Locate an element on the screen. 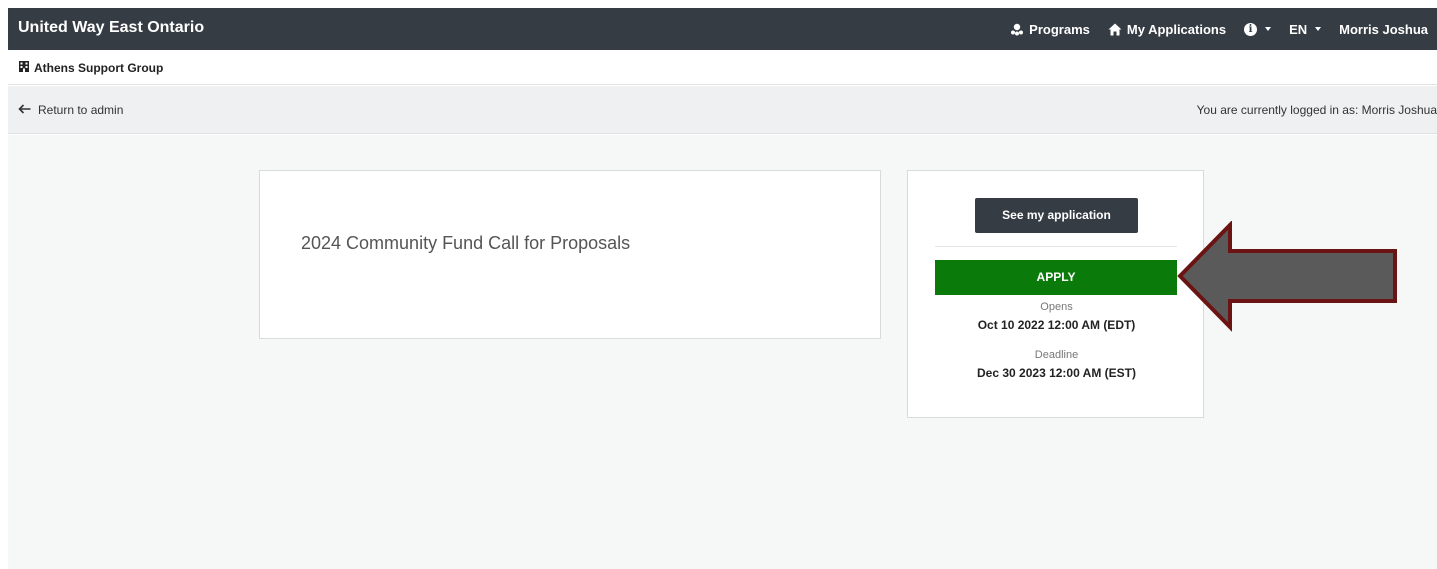 The height and width of the screenshot is (569, 1437). program-title: 2024 Community Fund Call for Proposals is located at coordinates (466, 243).